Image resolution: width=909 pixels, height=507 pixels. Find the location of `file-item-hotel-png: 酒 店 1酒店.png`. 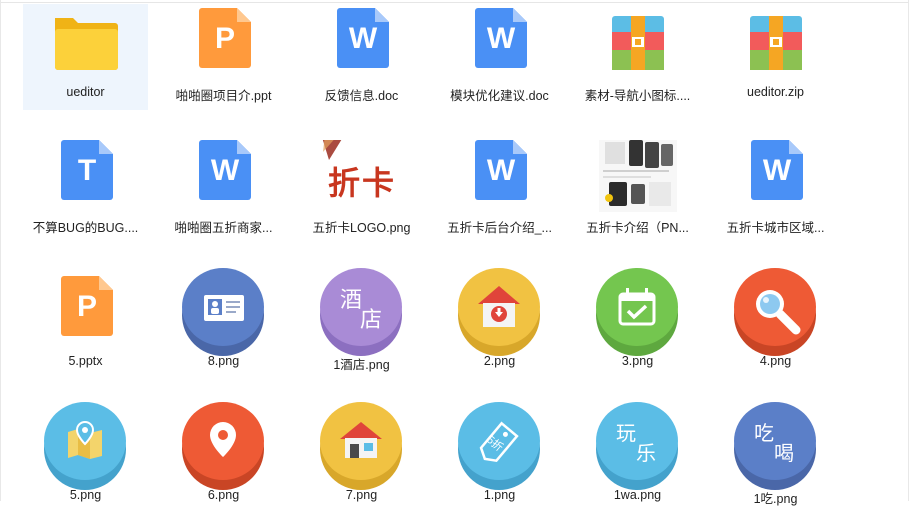

file-item-hotel-png: 酒 店 1酒店.png is located at coordinates (361, 320).